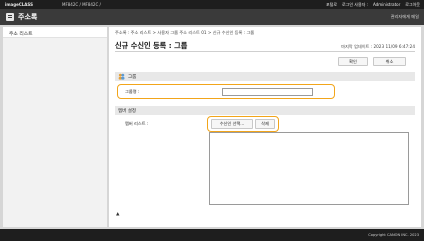  Describe the element at coordinates (265, 76) in the screenshot. I see `group-section-header: 그룹` at that location.